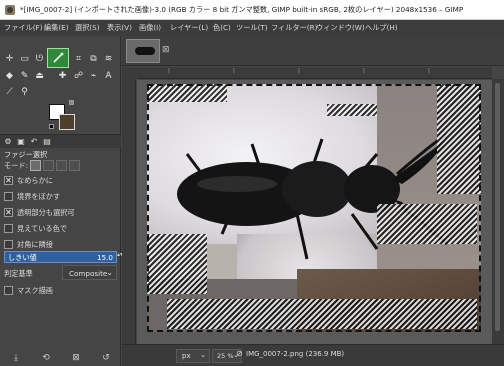 This screenshot has height=366, width=504. I want to click on unit-dropdown: px ⌄, so click(193, 356).